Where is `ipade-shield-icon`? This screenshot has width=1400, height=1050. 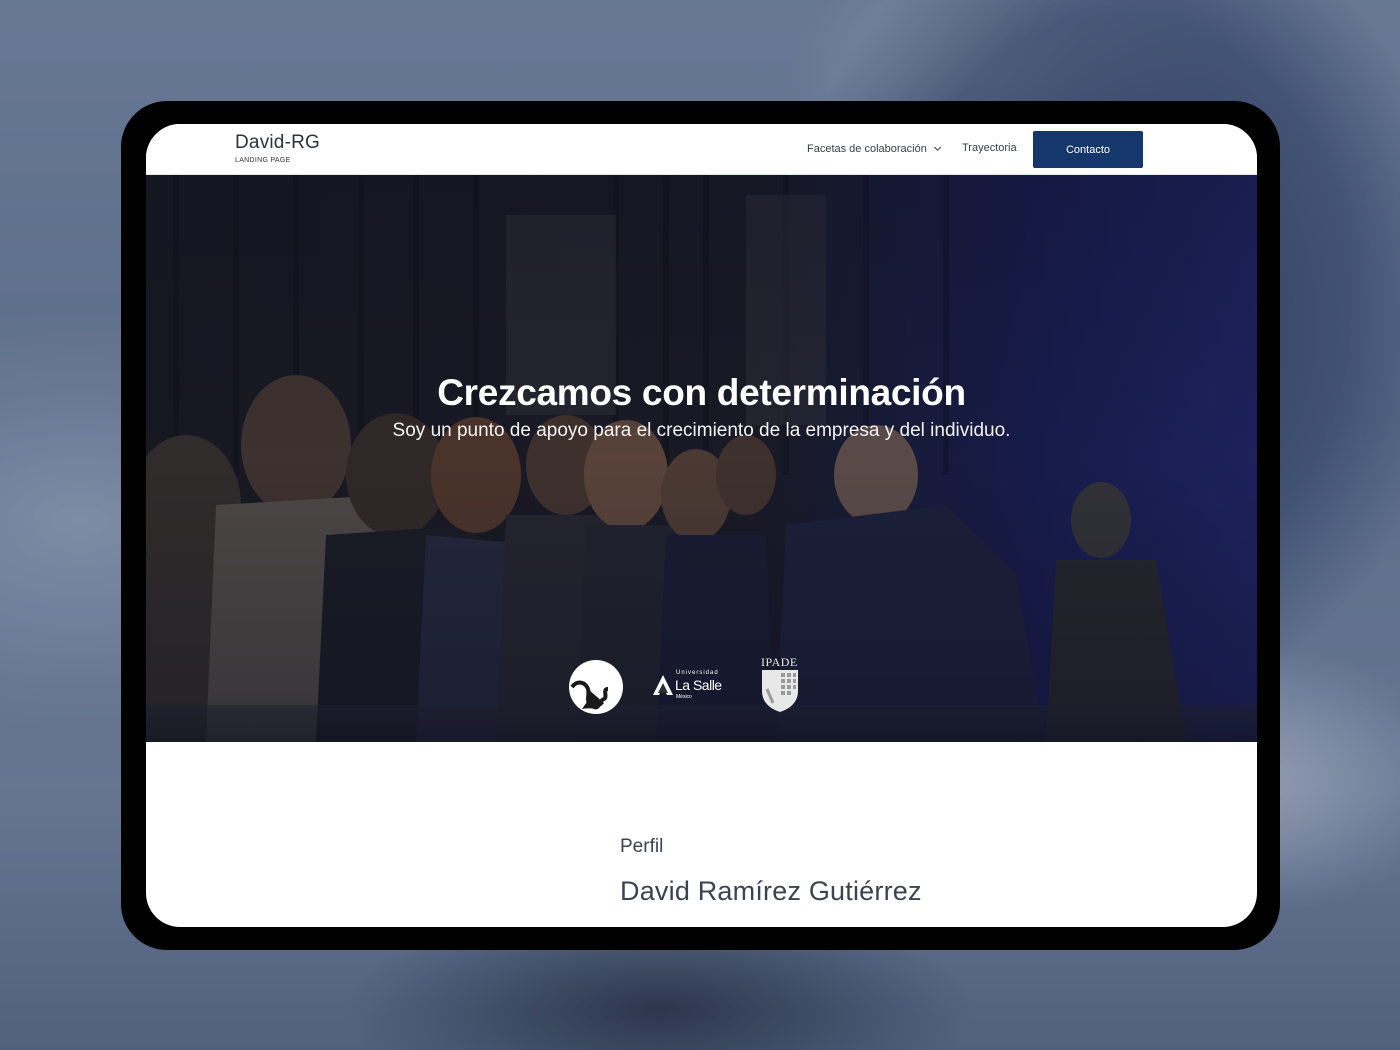 ipade-shield-icon is located at coordinates (780, 691).